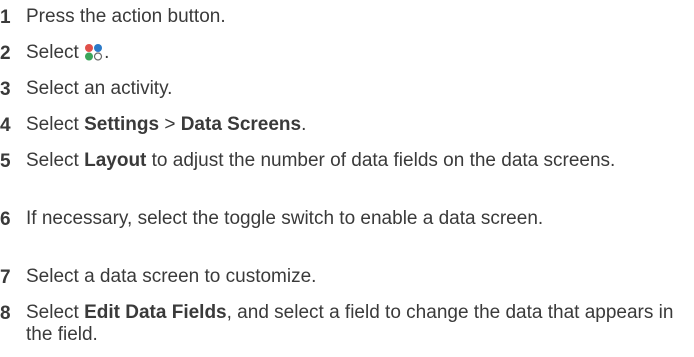  What do you see at coordinates (5, 89) in the screenshot?
I see `step-number: 3` at bounding box center [5, 89].